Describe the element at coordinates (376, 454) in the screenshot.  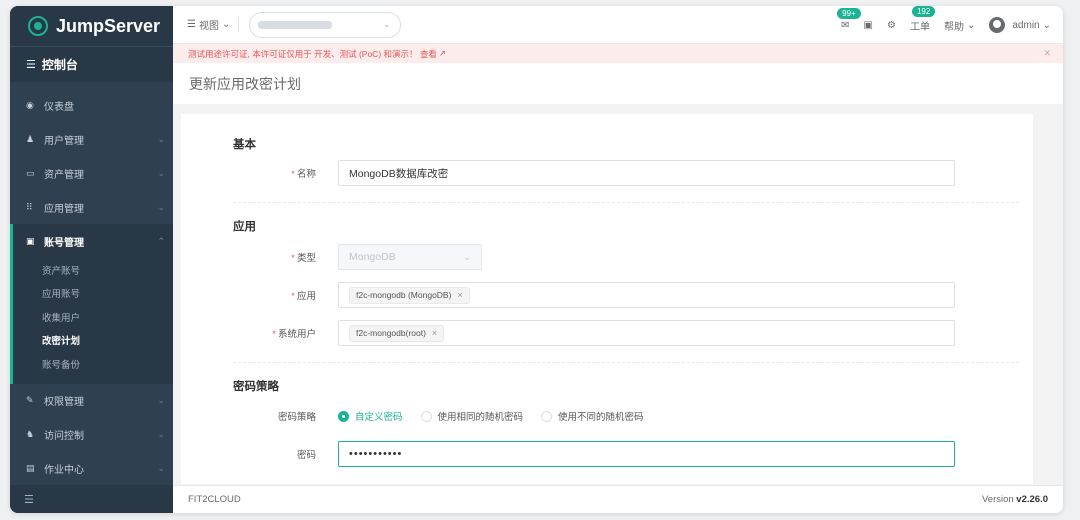
I see `password-field-value: •••••••••••` at that location.